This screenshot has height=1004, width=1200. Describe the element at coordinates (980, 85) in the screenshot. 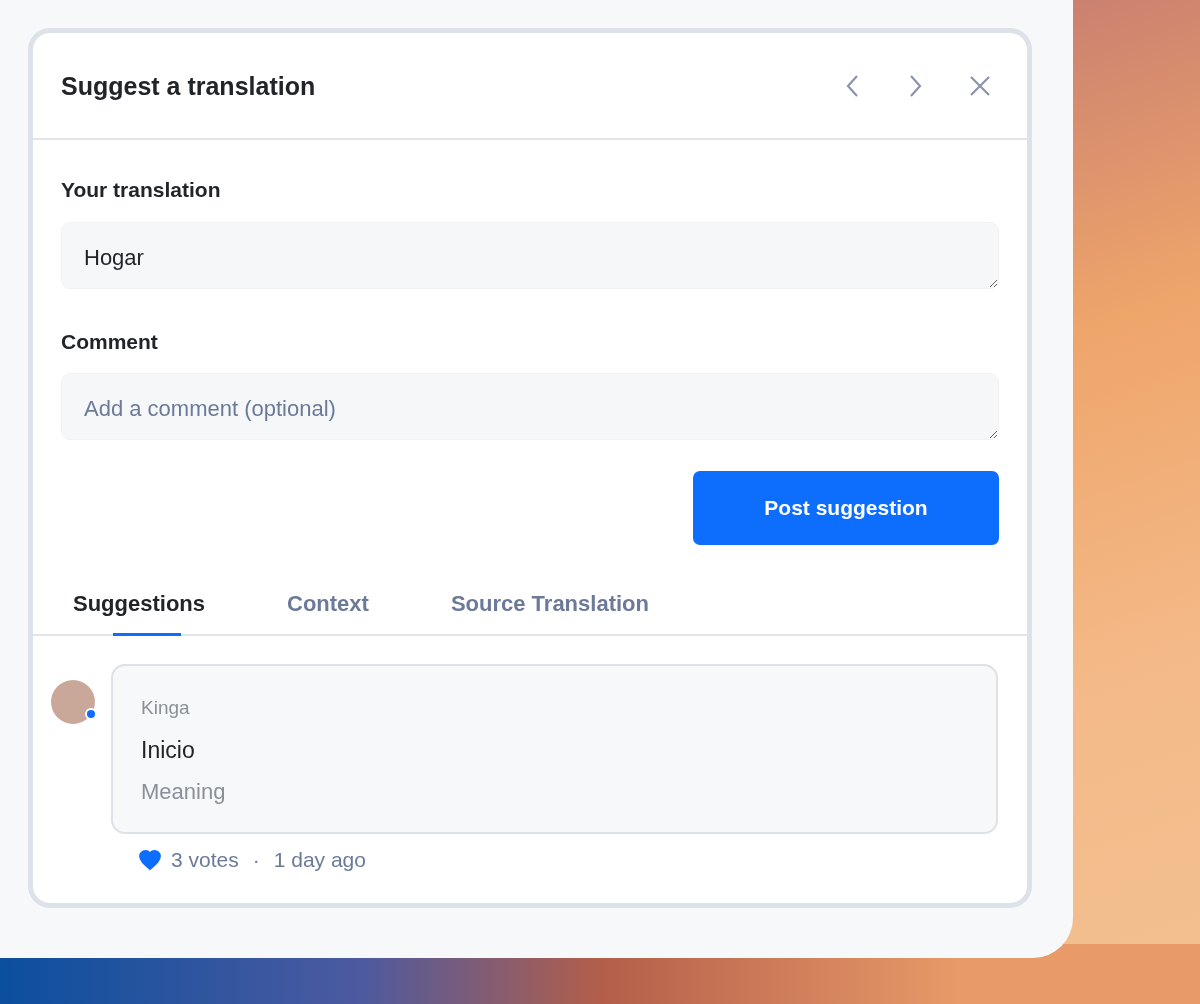

I see `close-icon` at that location.